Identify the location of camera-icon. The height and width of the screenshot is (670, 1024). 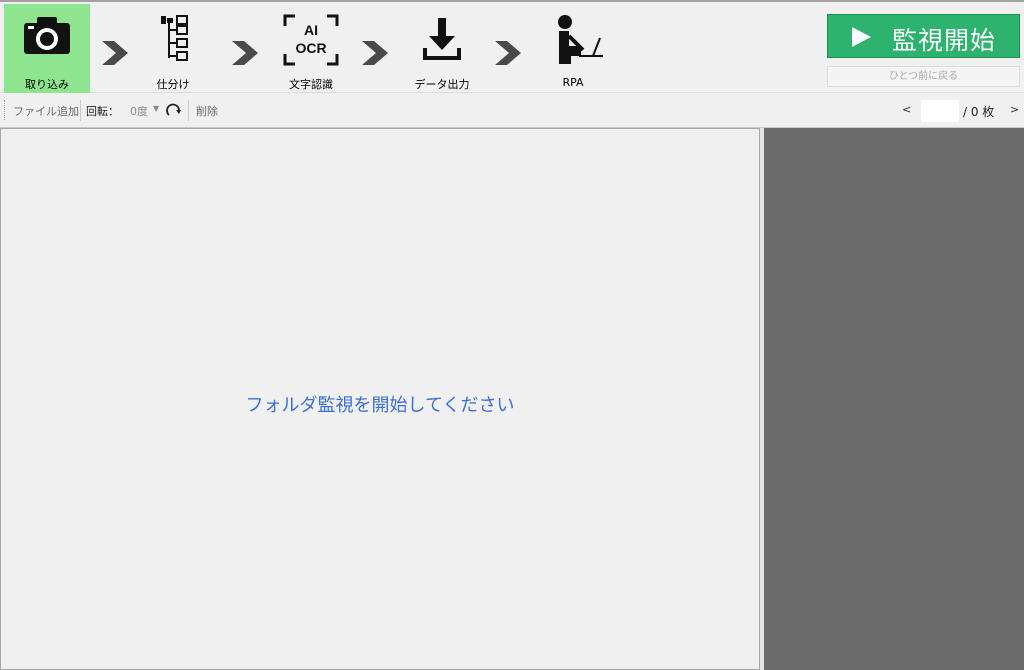
(47, 38).